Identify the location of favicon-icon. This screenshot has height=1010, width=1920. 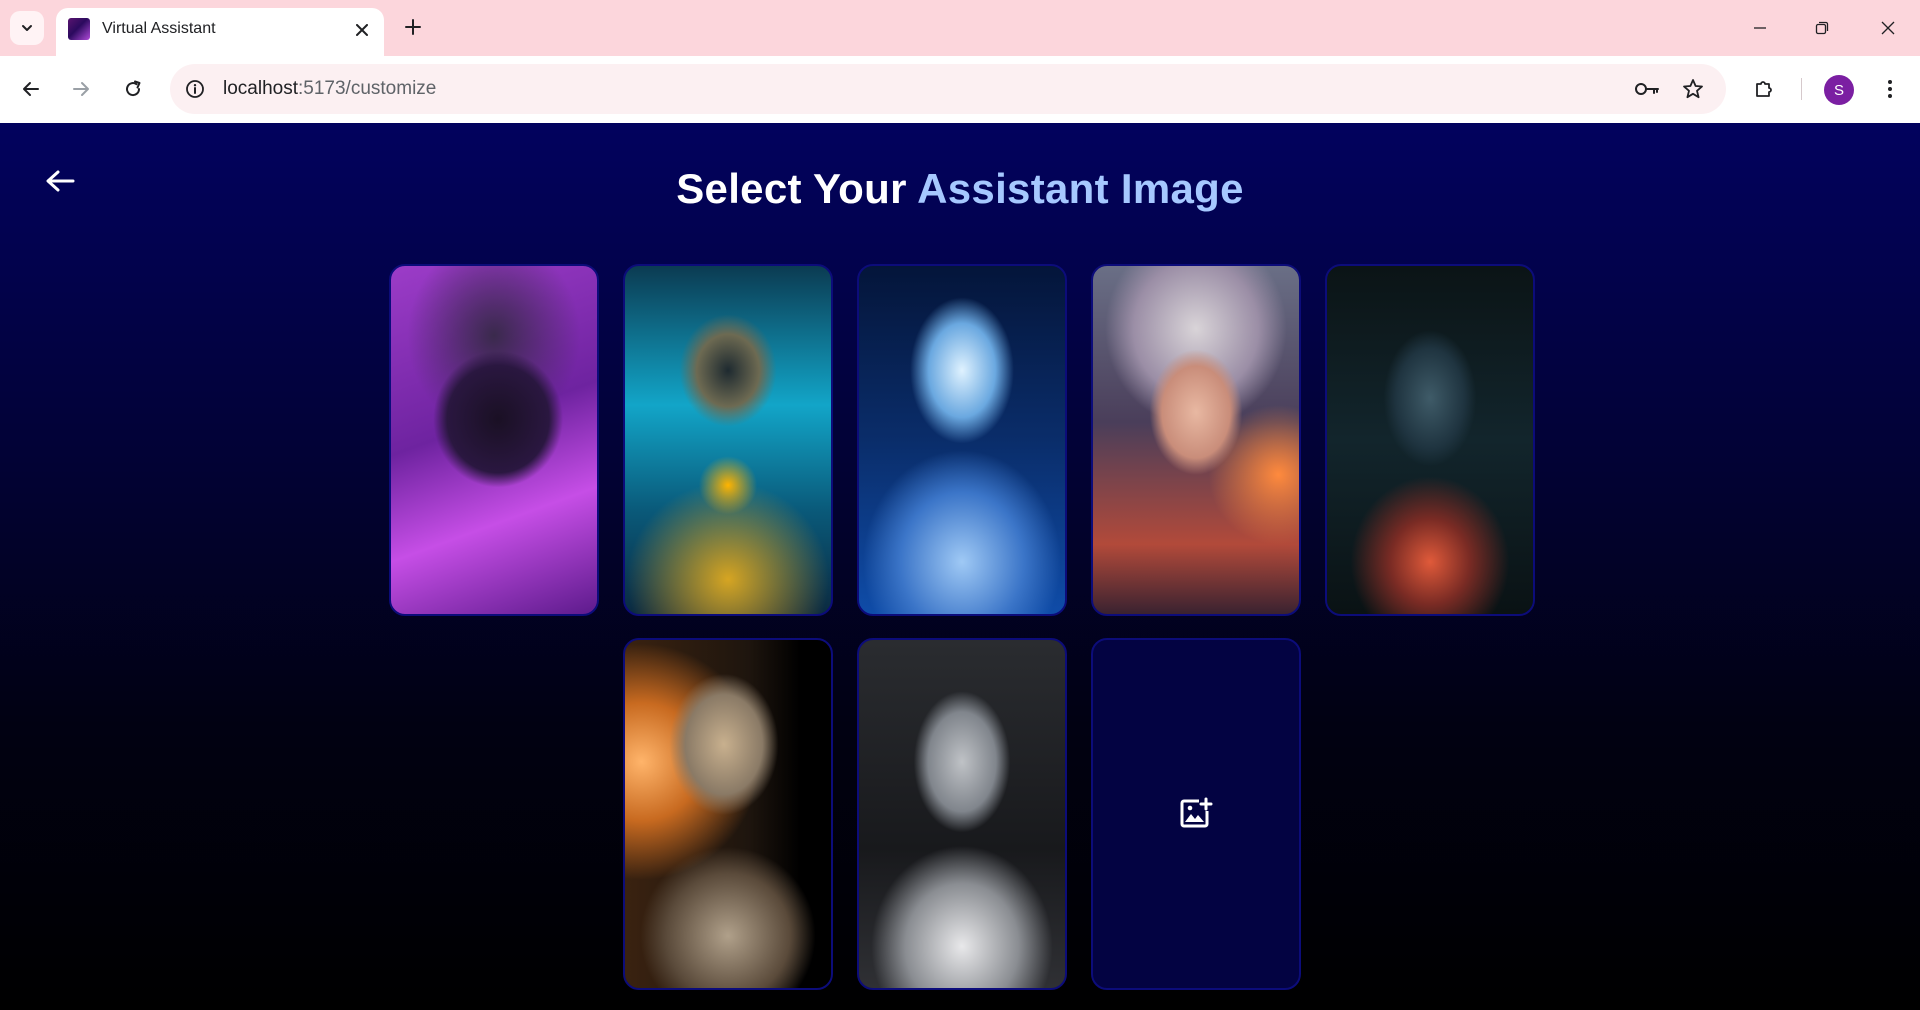
(79, 29).